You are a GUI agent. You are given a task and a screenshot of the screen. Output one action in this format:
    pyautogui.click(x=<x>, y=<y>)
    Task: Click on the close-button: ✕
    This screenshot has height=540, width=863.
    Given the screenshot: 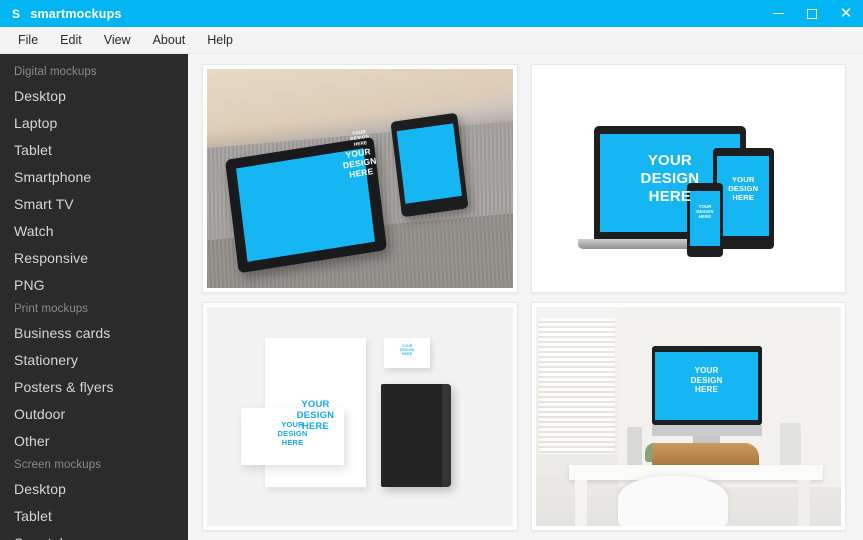 What is the action you would take?
    pyautogui.click(x=846, y=13)
    